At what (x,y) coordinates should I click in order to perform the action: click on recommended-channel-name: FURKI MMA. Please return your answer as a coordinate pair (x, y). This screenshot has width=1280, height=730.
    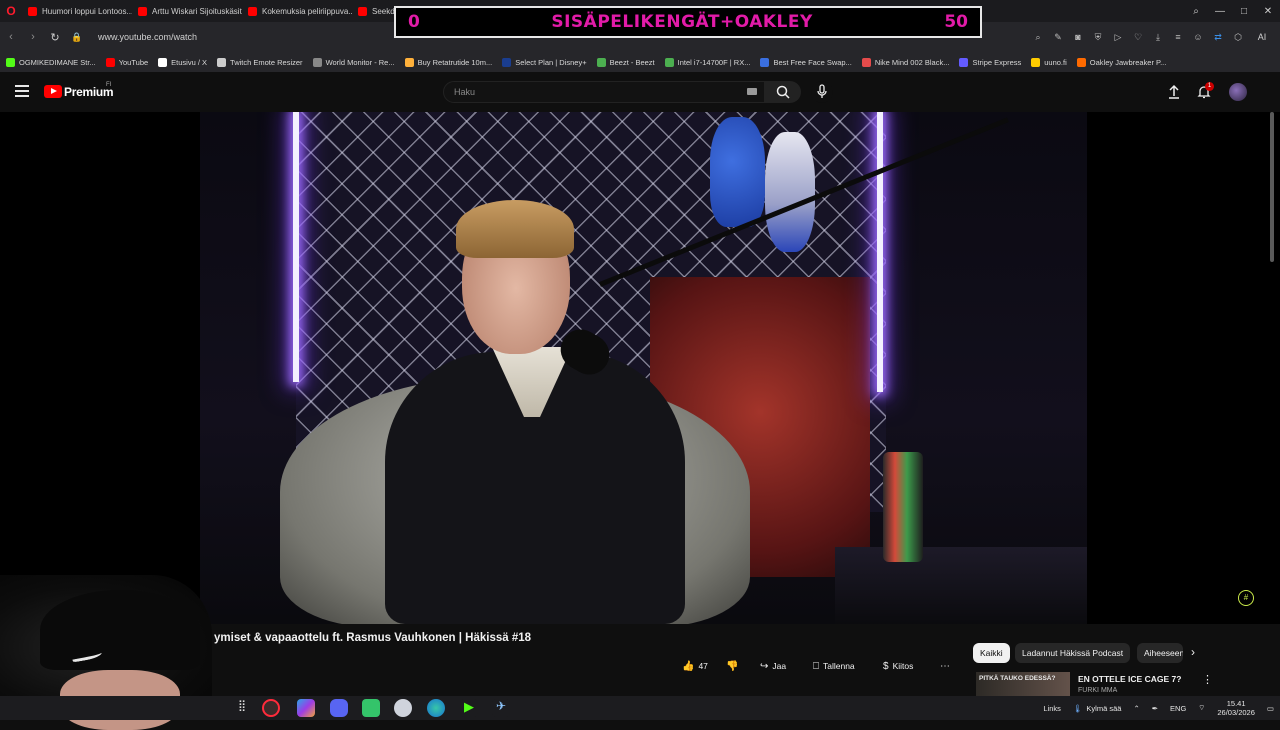
    Looking at the image, I should click on (1097, 690).